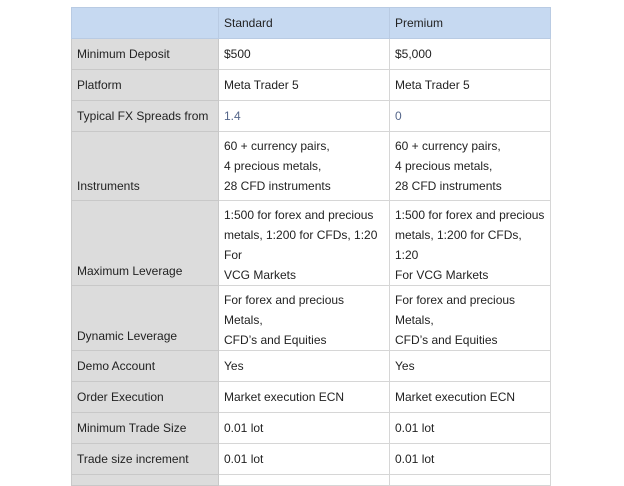 The height and width of the screenshot is (486, 624). I want to click on row-label: Instruments, so click(145, 166).